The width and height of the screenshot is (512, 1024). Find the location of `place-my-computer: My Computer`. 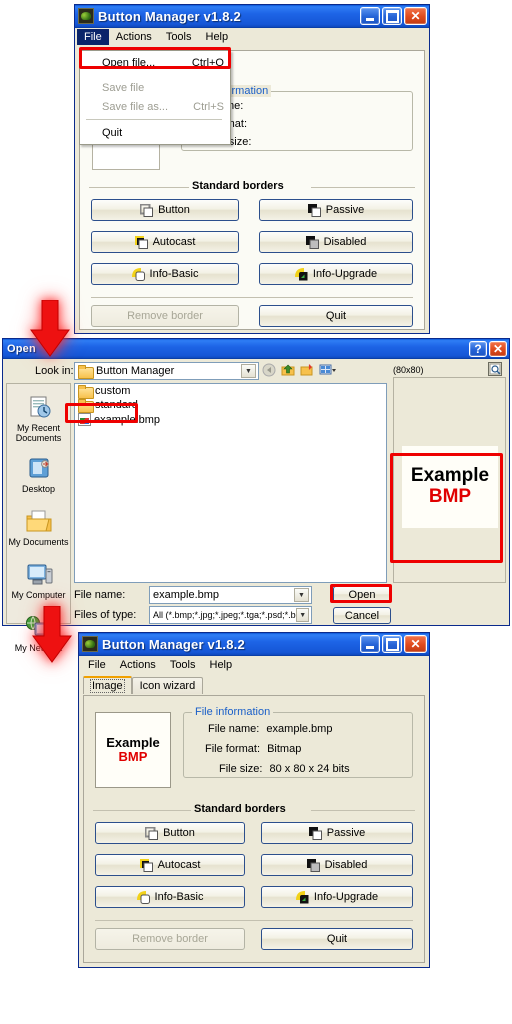

place-my-computer: My Computer is located at coordinates (38, 578).